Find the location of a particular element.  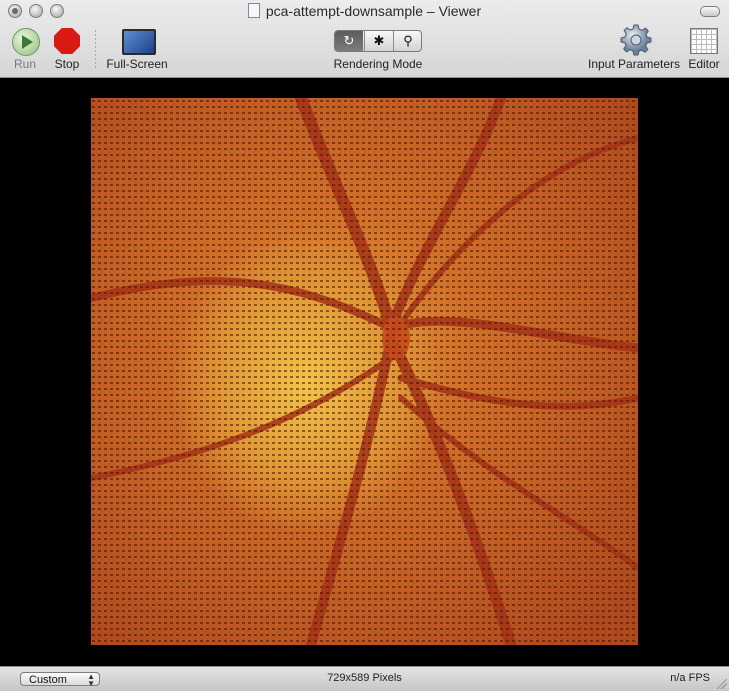

fps-readout: n/a FPS is located at coordinates (690, 678).